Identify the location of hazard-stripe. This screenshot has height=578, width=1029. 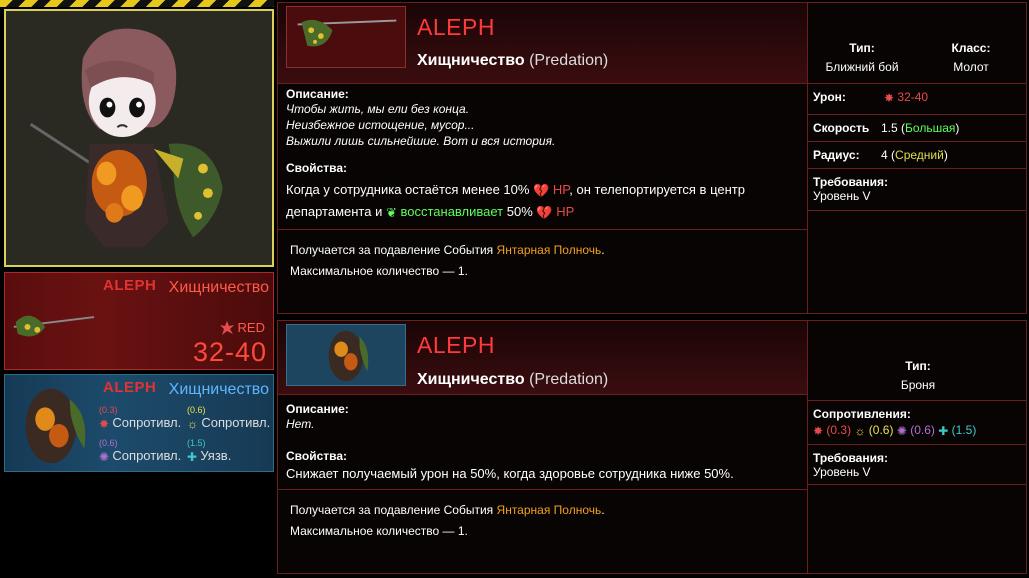
(137, 3).